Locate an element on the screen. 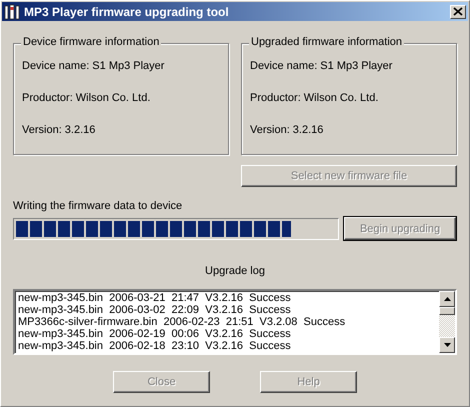 The height and width of the screenshot is (407, 470). down-arrow-icon is located at coordinates (447, 345).